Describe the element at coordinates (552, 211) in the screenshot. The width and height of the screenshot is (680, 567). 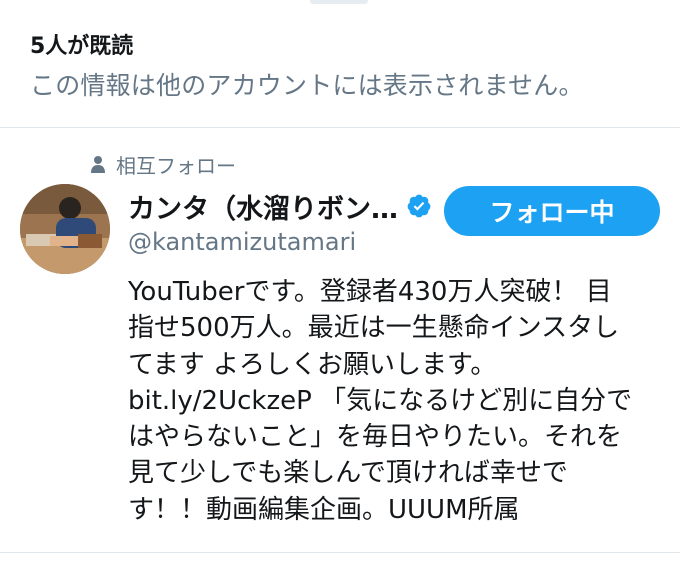
I see `following-button: フォロー中` at that location.